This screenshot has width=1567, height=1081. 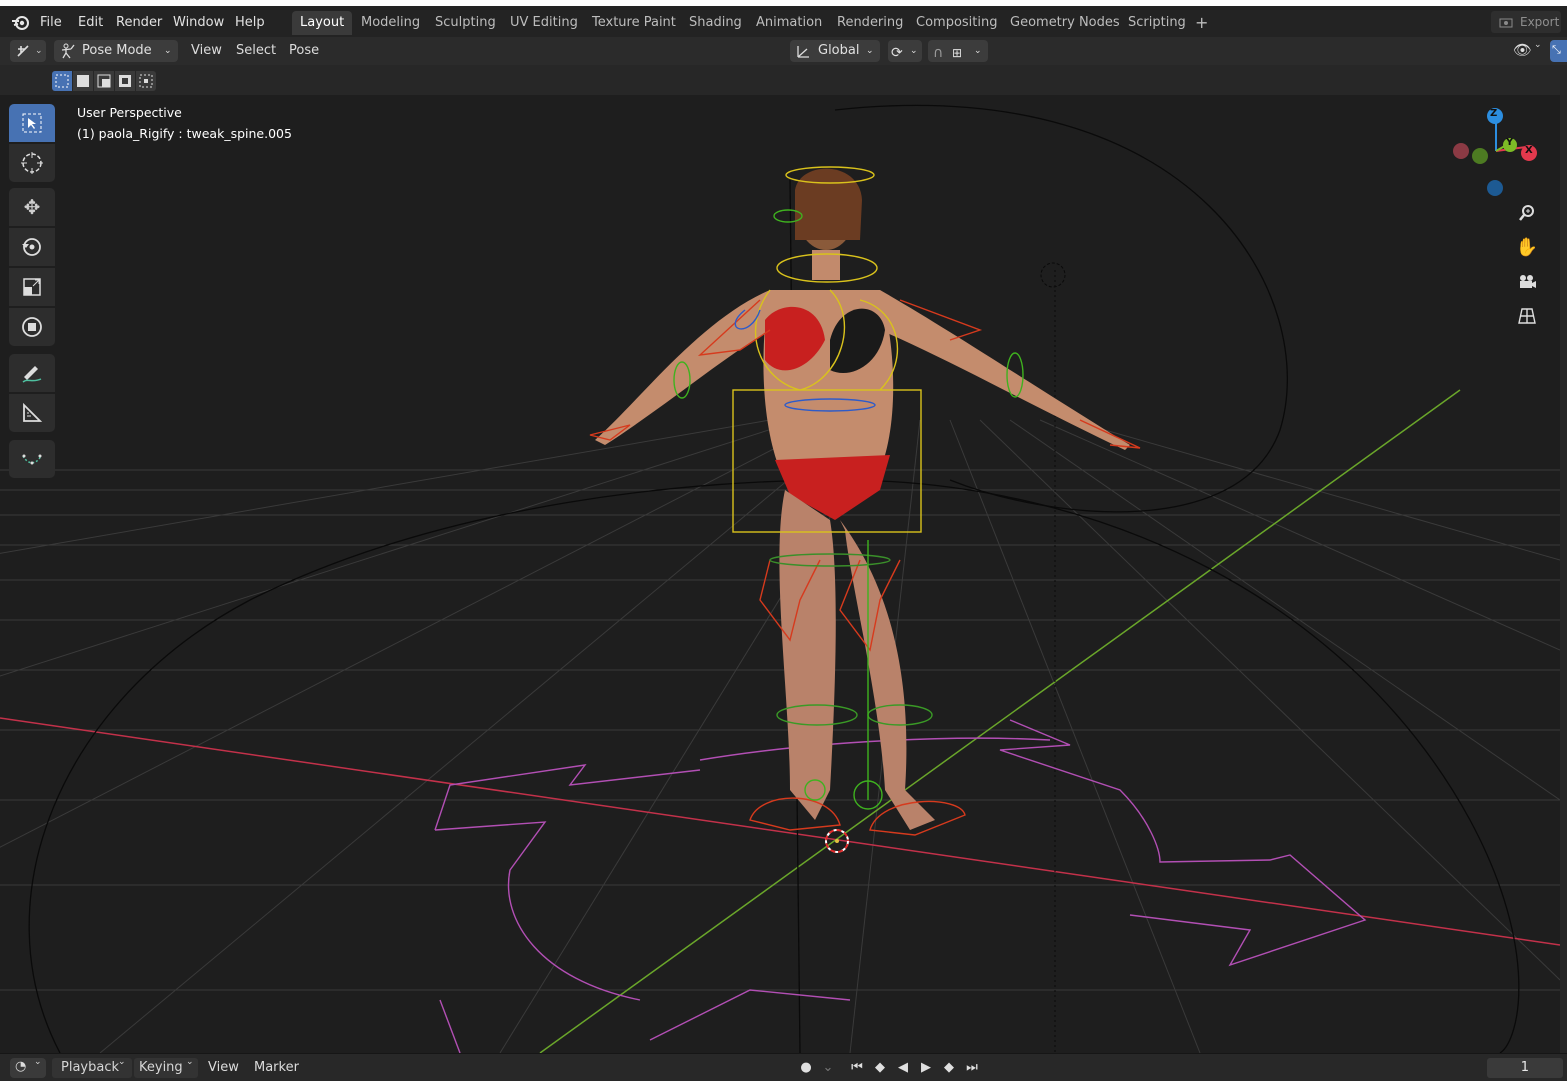 I want to click on tab-shading: Shading, so click(x=715, y=23).